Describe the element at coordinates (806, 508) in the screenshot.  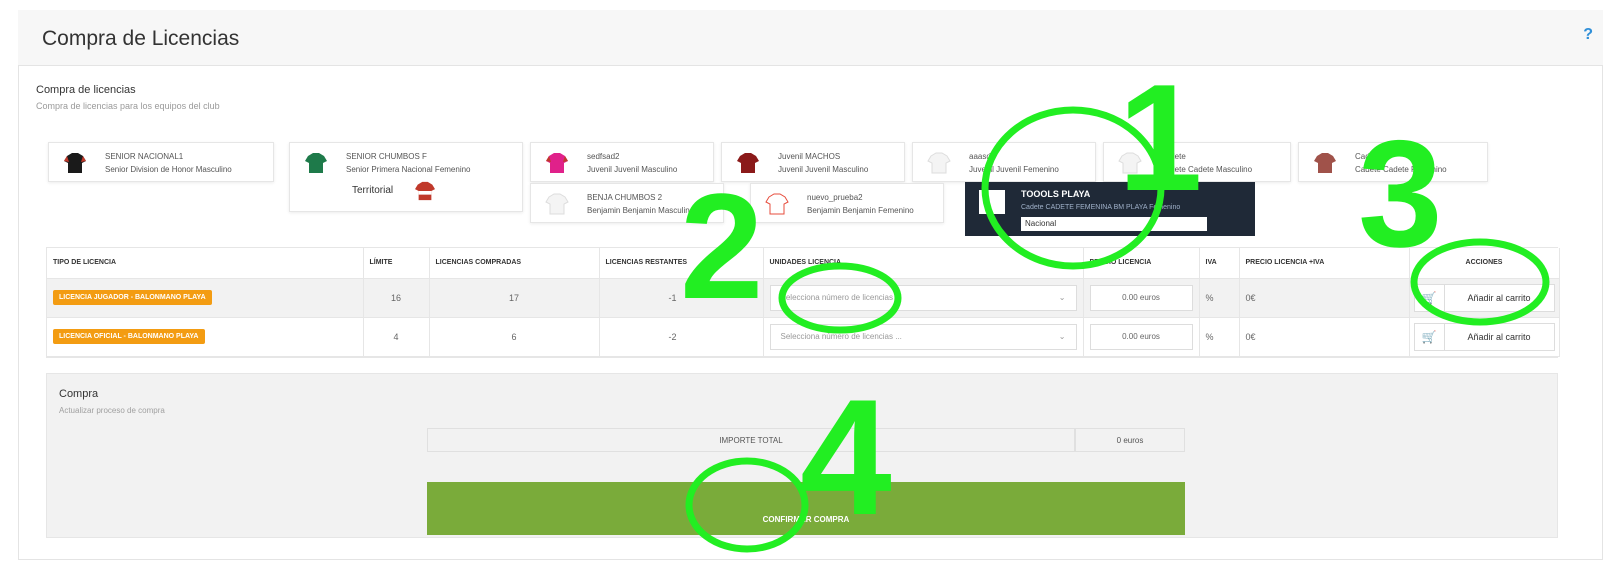
I see `confirm-purchase-button: CONFIRMAR COMPRA` at that location.